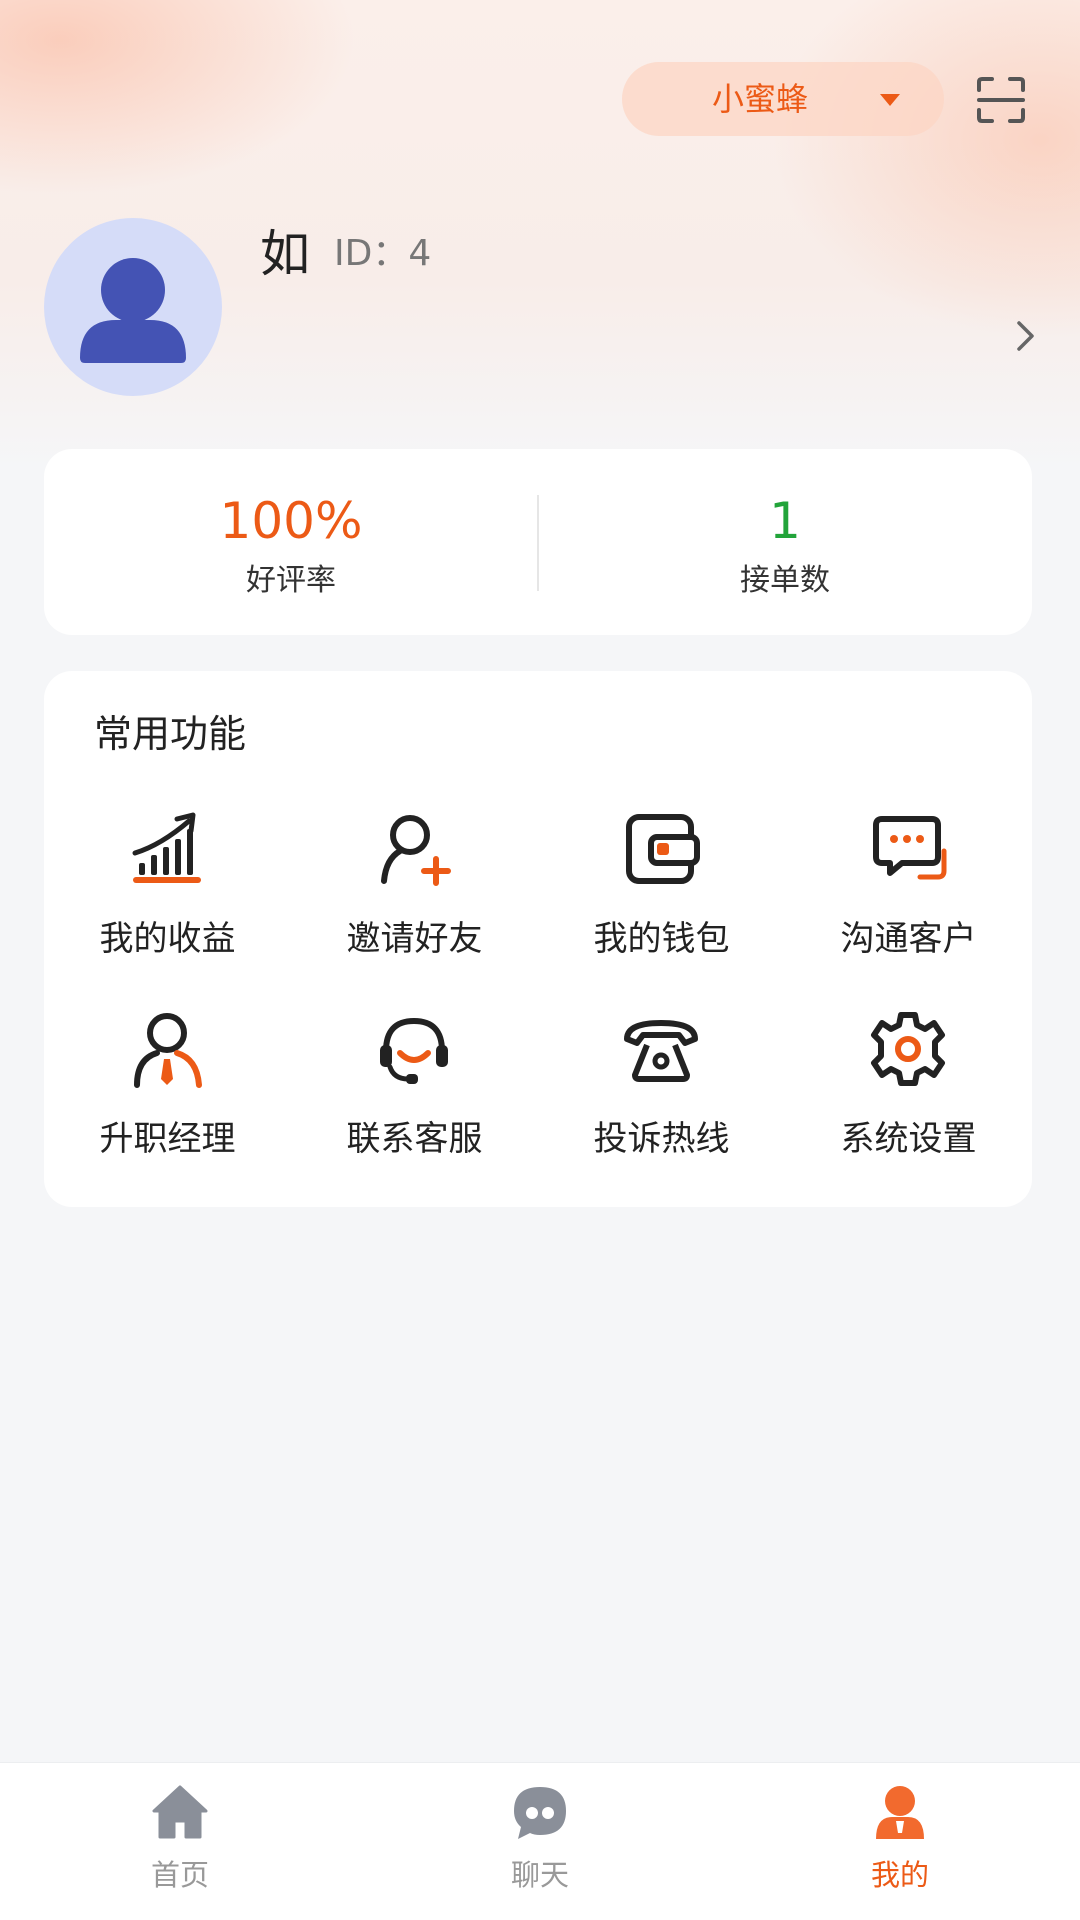 This screenshot has height=1920, width=1080. I want to click on stat-label: 接单数, so click(785, 580).